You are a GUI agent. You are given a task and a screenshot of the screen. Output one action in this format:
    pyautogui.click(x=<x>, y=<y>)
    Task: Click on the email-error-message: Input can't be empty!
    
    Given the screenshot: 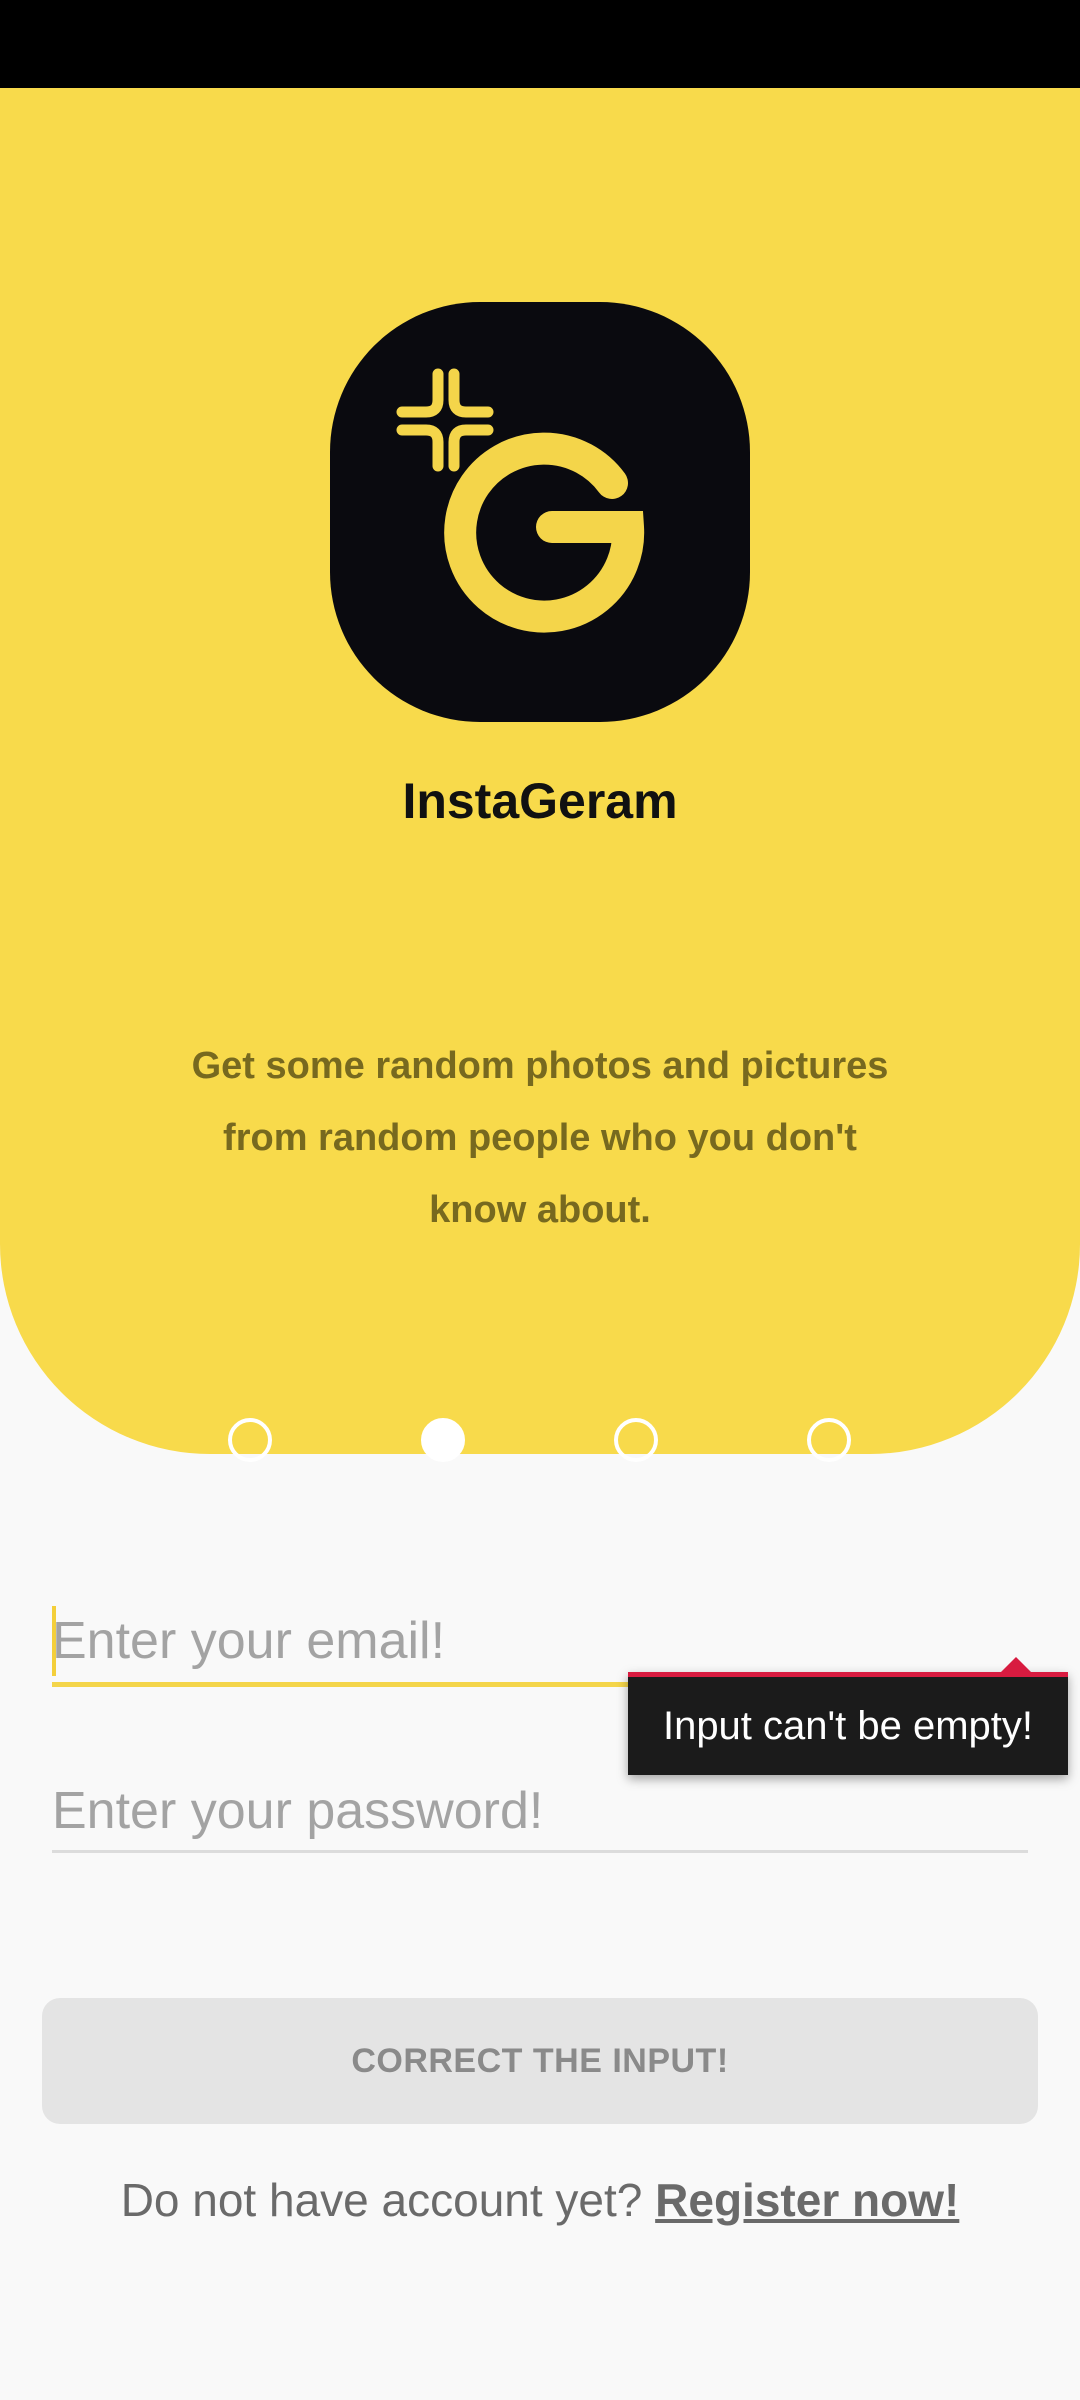 What is the action you would take?
    pyautogui.click(x=848, y=1726)
    